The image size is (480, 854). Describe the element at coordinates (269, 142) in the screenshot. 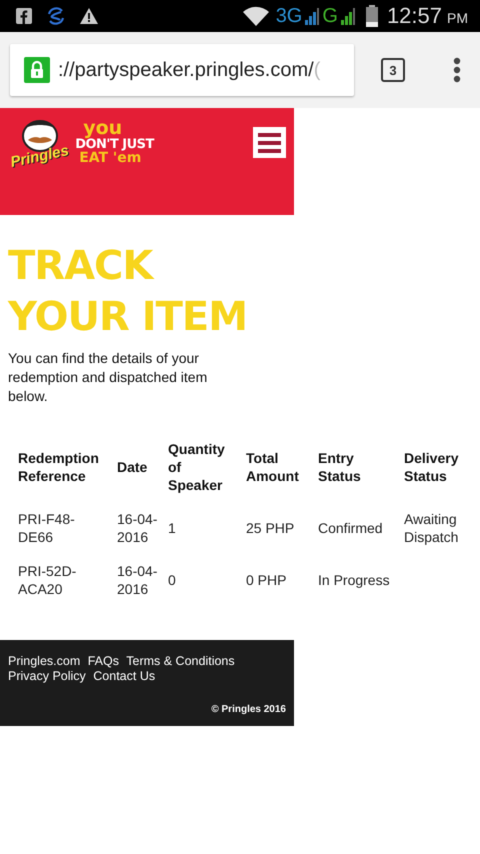

I see `menu-button` at that location.